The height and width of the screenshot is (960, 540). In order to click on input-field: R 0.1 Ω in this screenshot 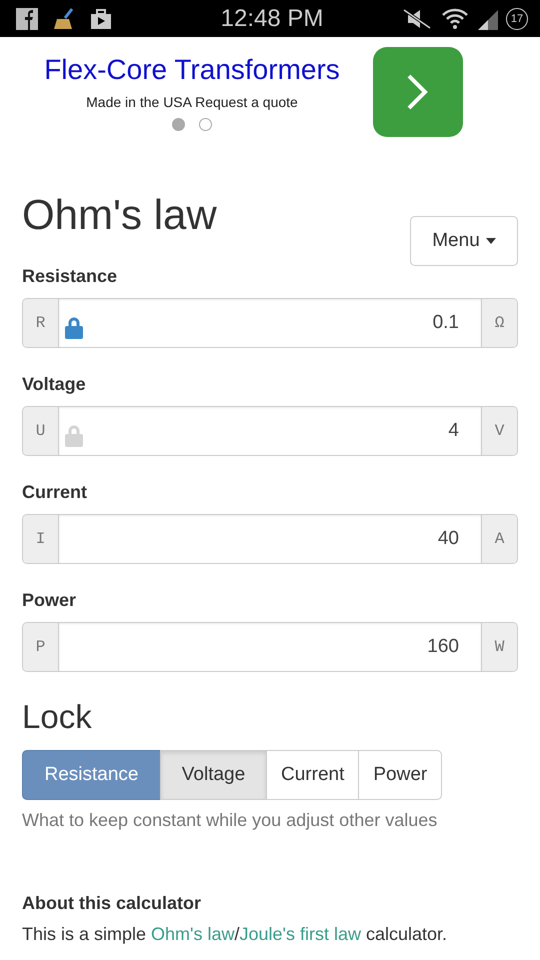, I will do `click(270, 323)`.